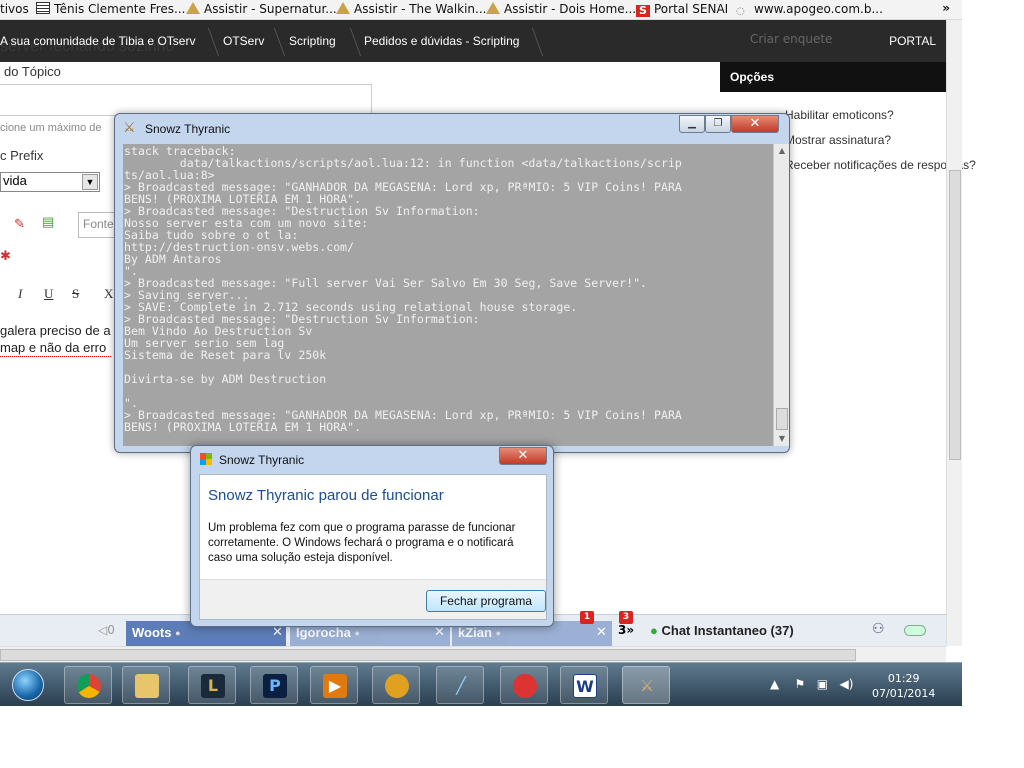  I want to click on breadcrumb-pedidos: Pedidos e dúvidas - Scripting, so click(441, 41).